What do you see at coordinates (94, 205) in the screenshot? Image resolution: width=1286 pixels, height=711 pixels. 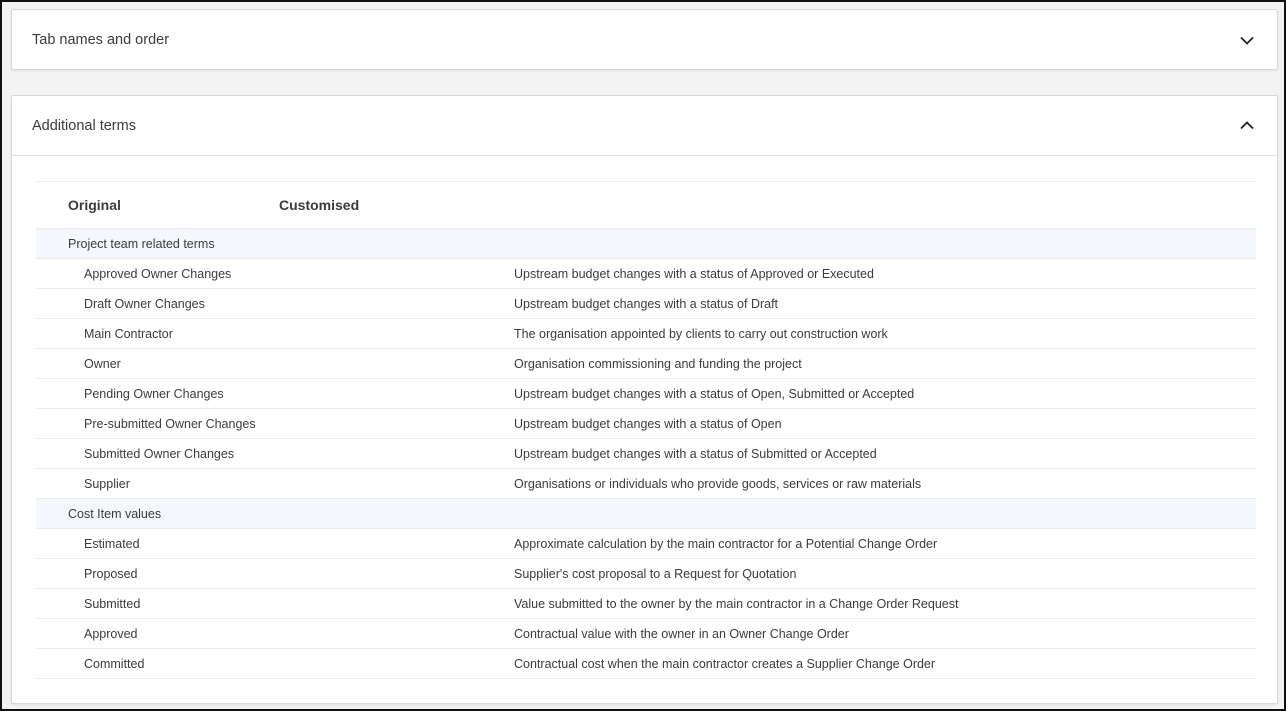 I see `column-header-original: Original` at bounding box center [94, 205].